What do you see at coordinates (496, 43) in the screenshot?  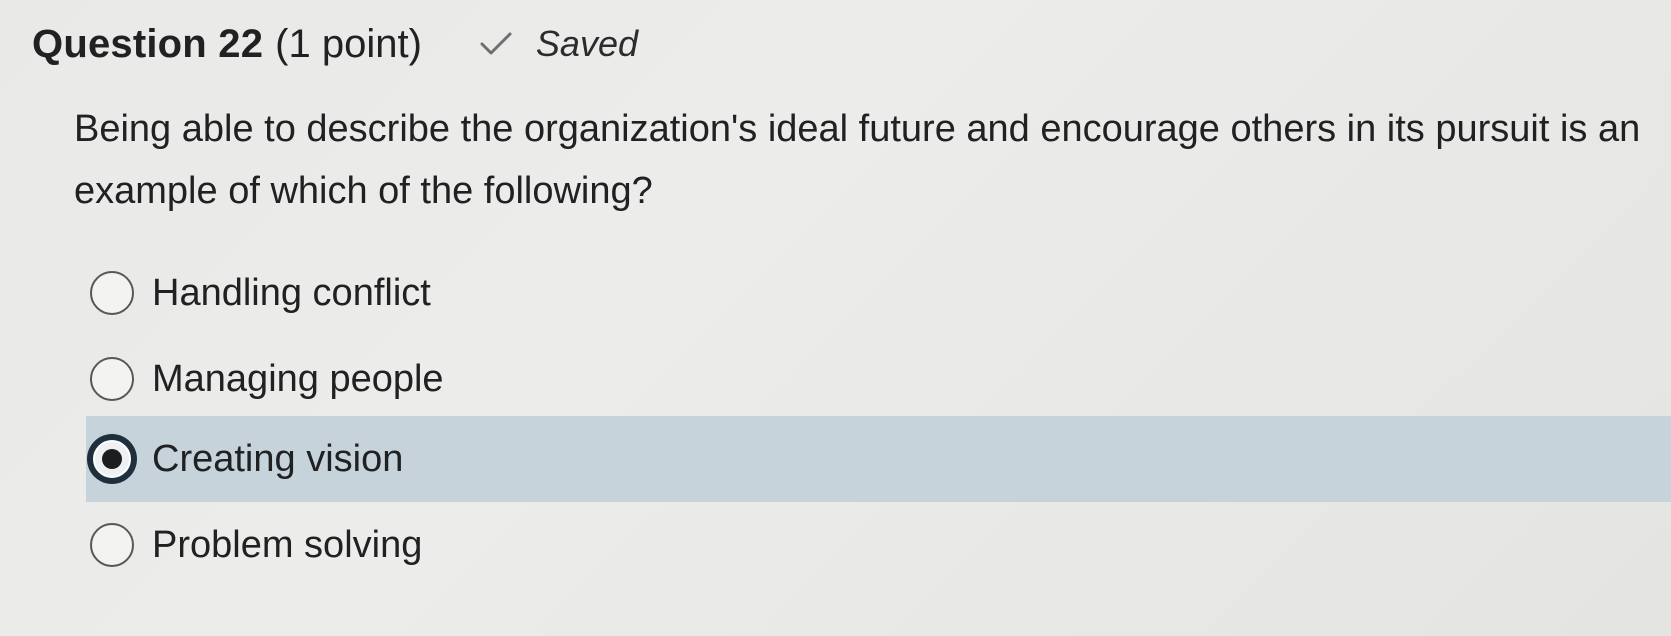 I see `check-icon` at bounding box center [496, 43].